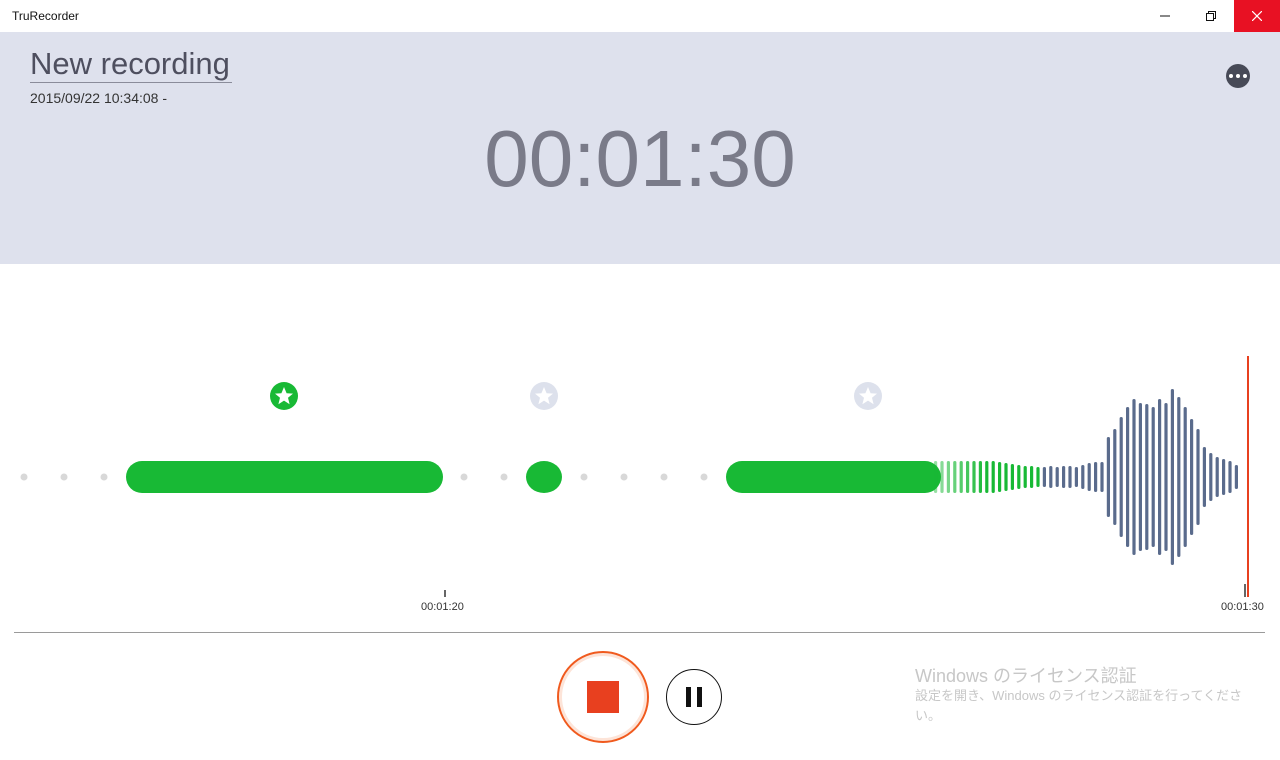 The image size is (1280, 760). What do you see at coordinates (640, 158) in the screenshot?
I see `elapsed-timer: 00:01:30` at bounding box center [640, 158].